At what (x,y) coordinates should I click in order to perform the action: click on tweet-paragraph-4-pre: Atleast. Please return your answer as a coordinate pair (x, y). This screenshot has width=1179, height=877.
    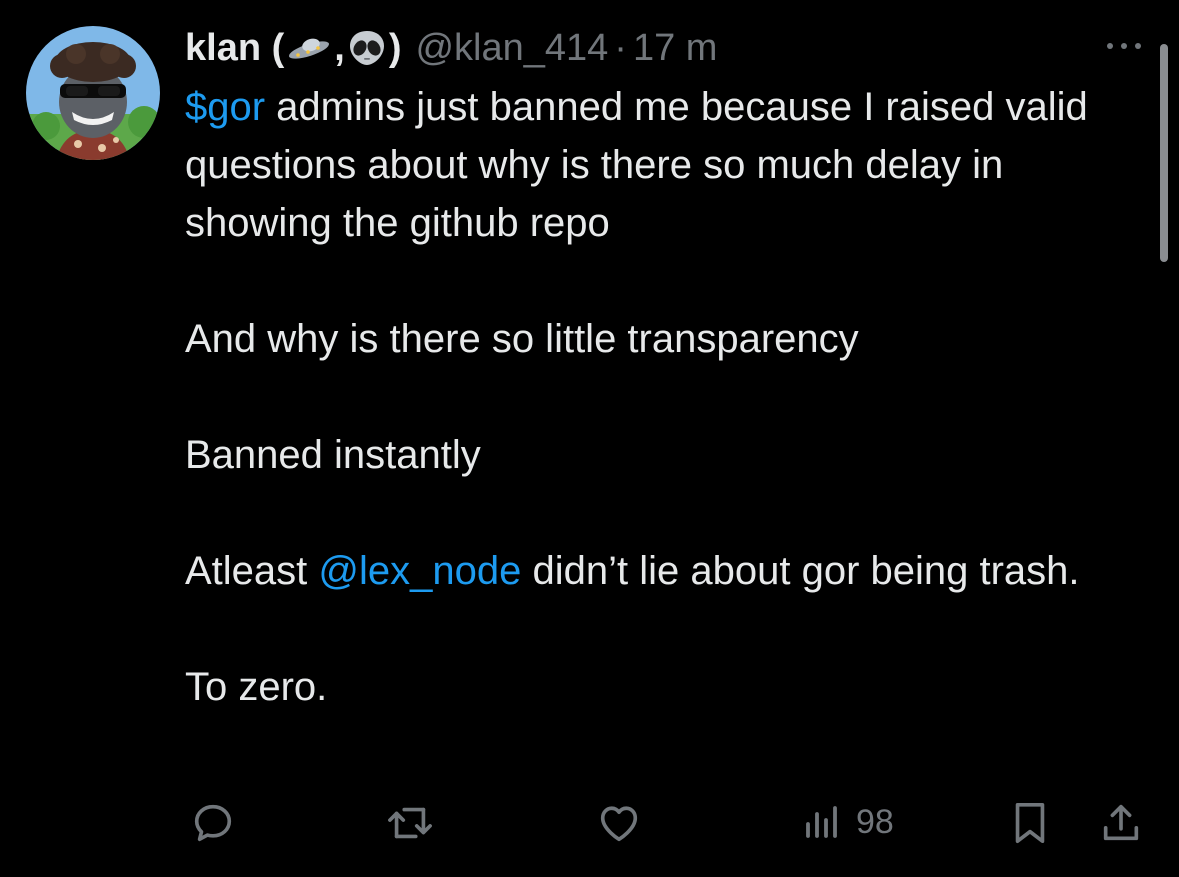
    Looking at the image, I should click on (252, 571).